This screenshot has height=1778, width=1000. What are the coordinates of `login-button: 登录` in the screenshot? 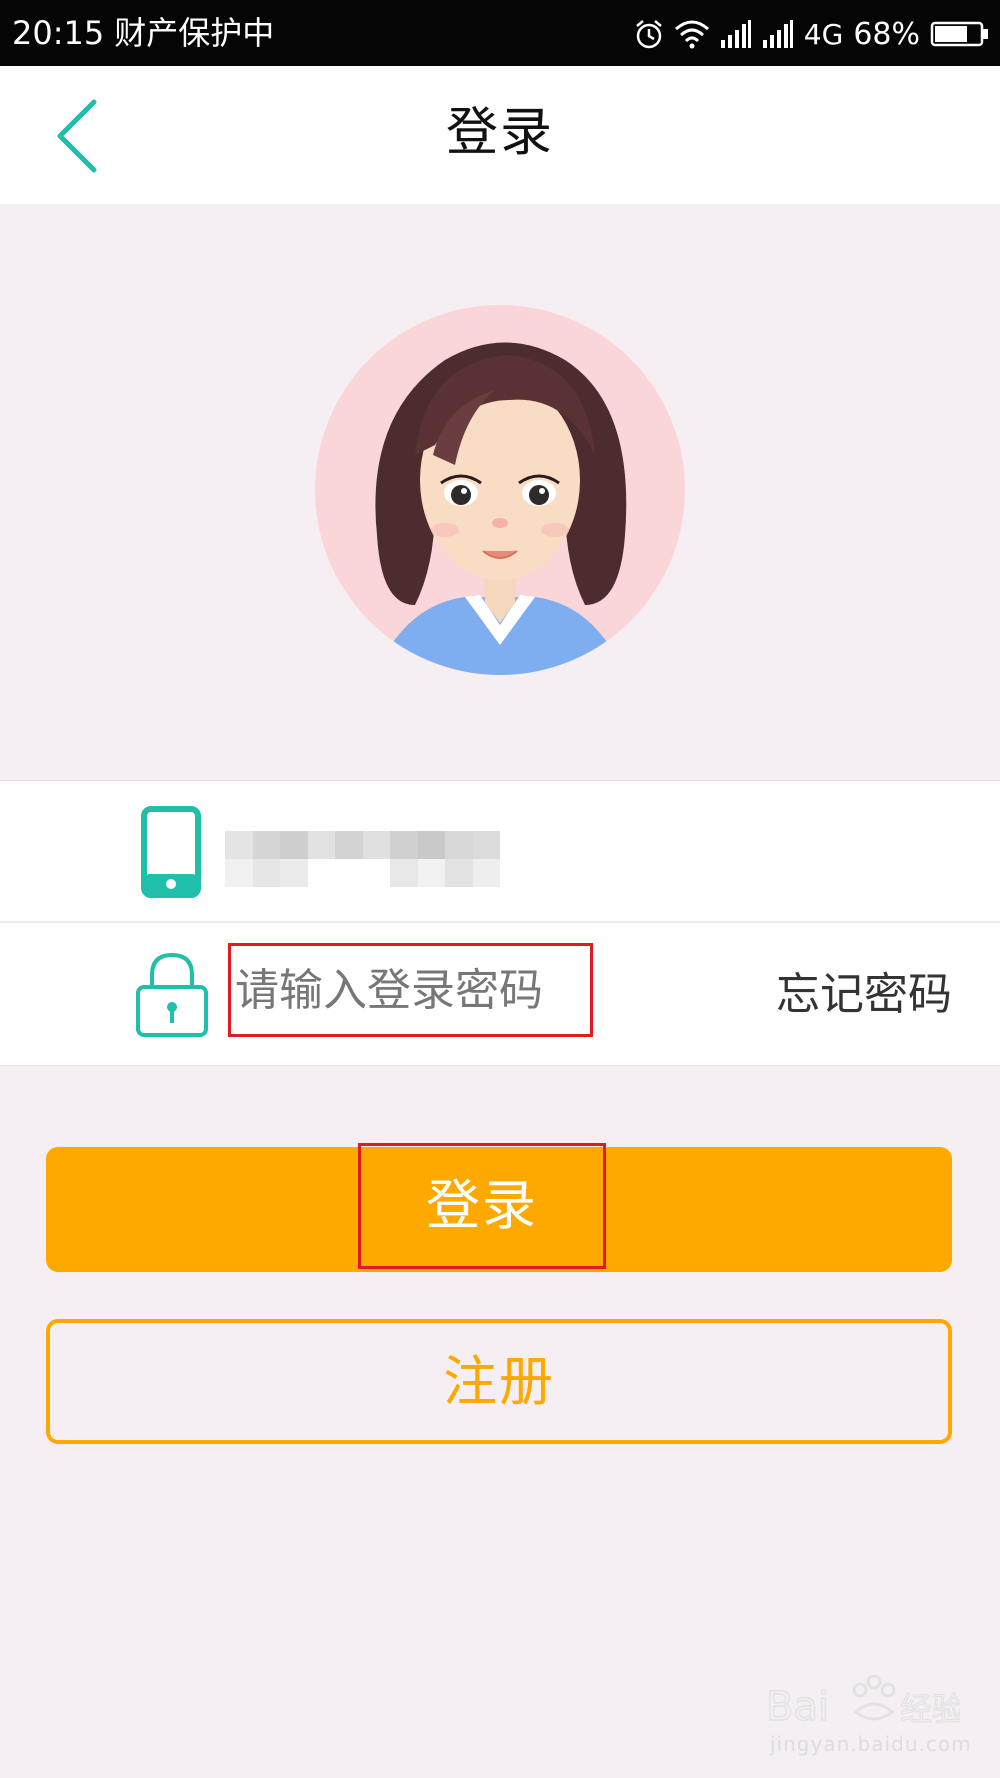 It's located at (499, 1207).